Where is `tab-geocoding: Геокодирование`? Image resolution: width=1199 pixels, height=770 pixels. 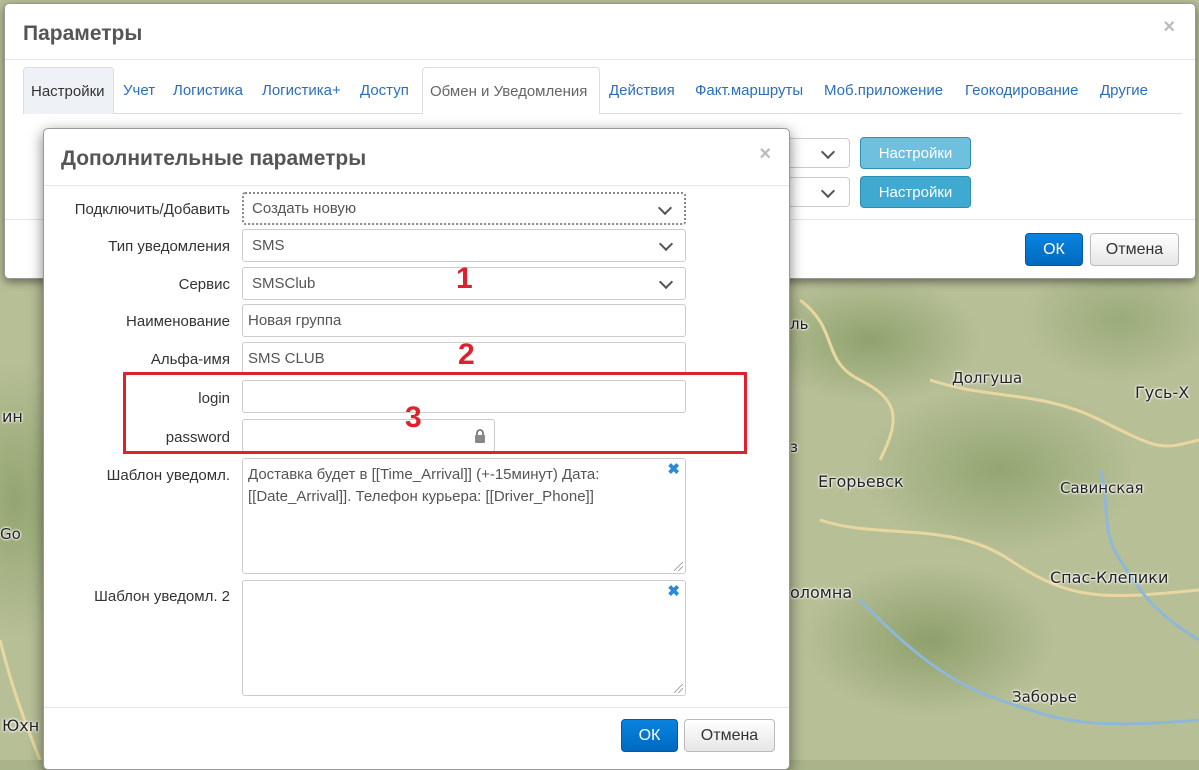 tab-geocoding: Геокодирование is located at coordinates (1022, 90).